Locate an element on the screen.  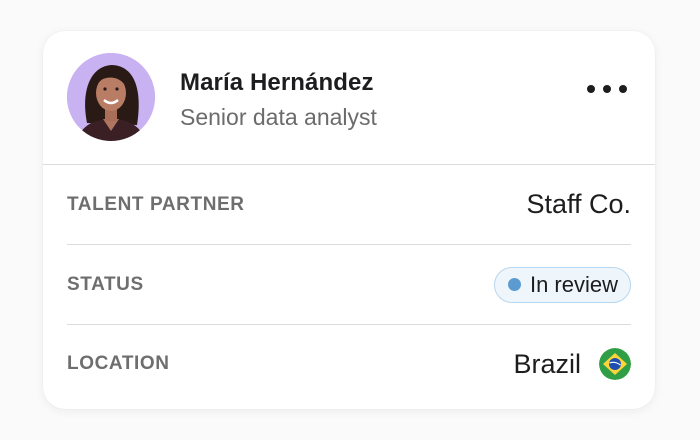
status-label: STATUS is located at coordinates (105, 284).